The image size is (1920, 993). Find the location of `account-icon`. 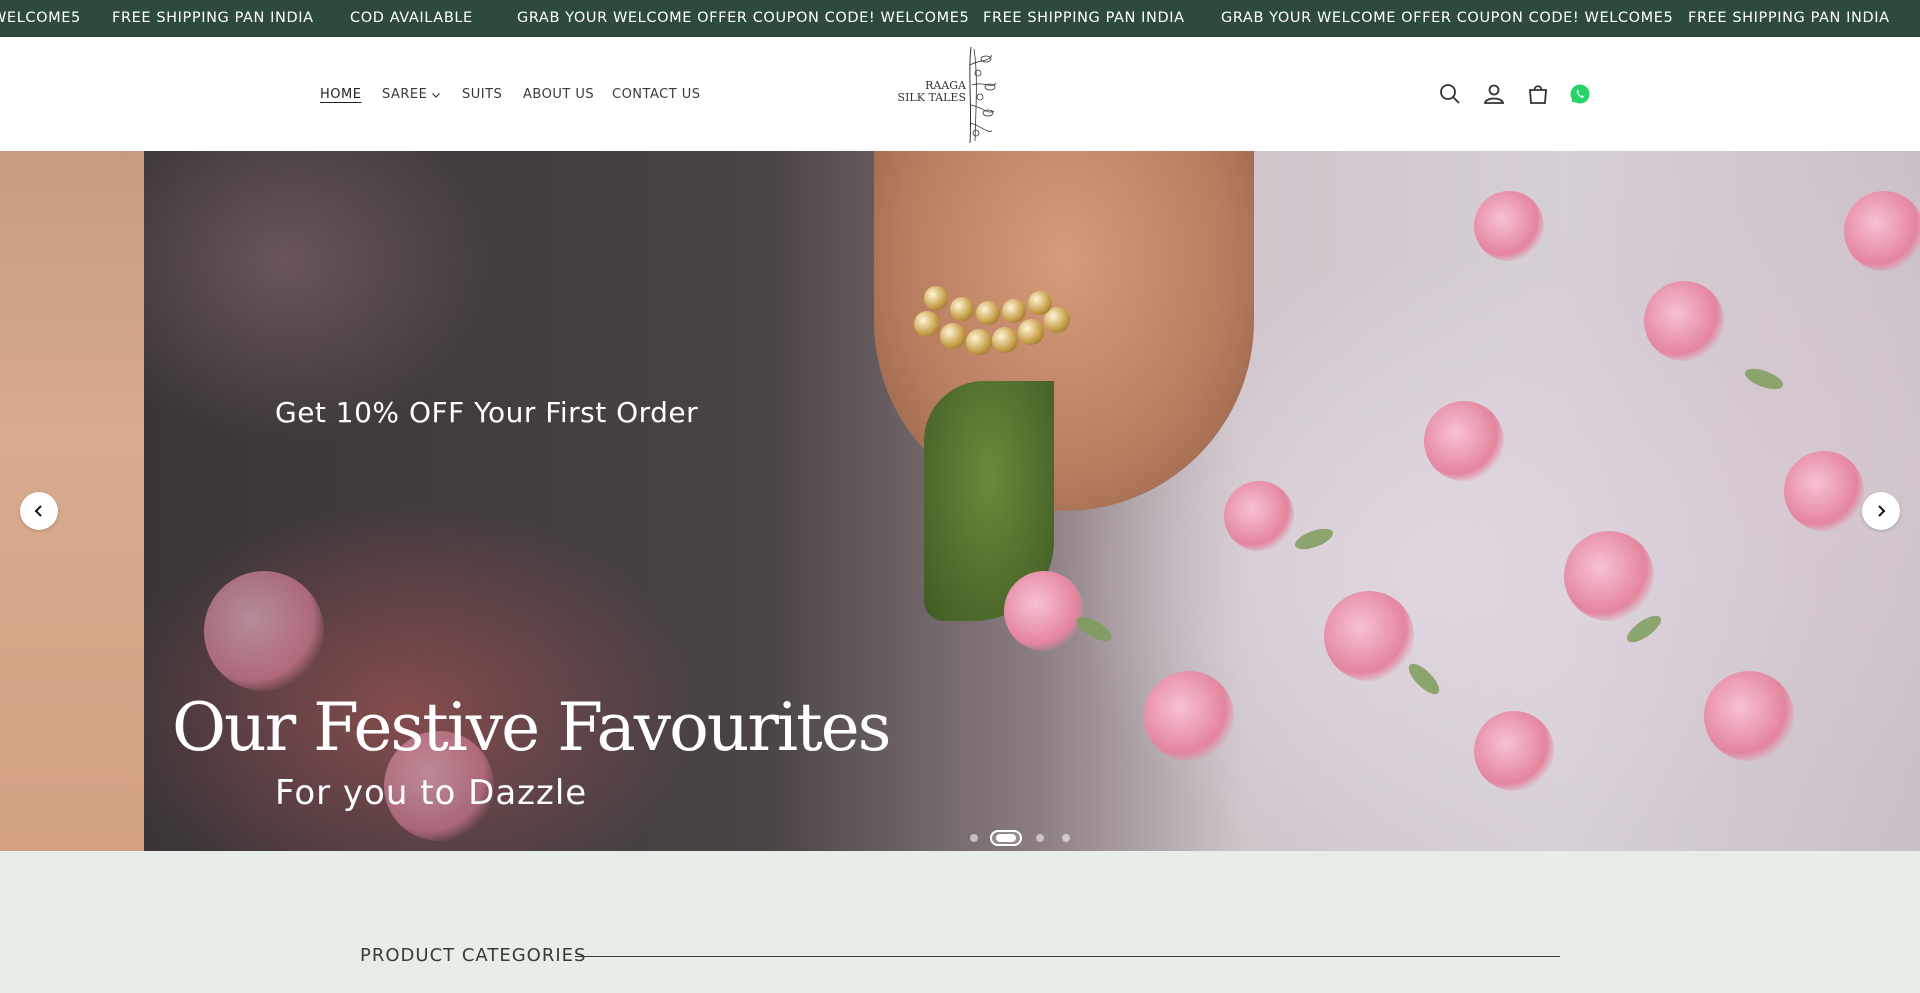

account-icon is located at coordinates (1494, 94).